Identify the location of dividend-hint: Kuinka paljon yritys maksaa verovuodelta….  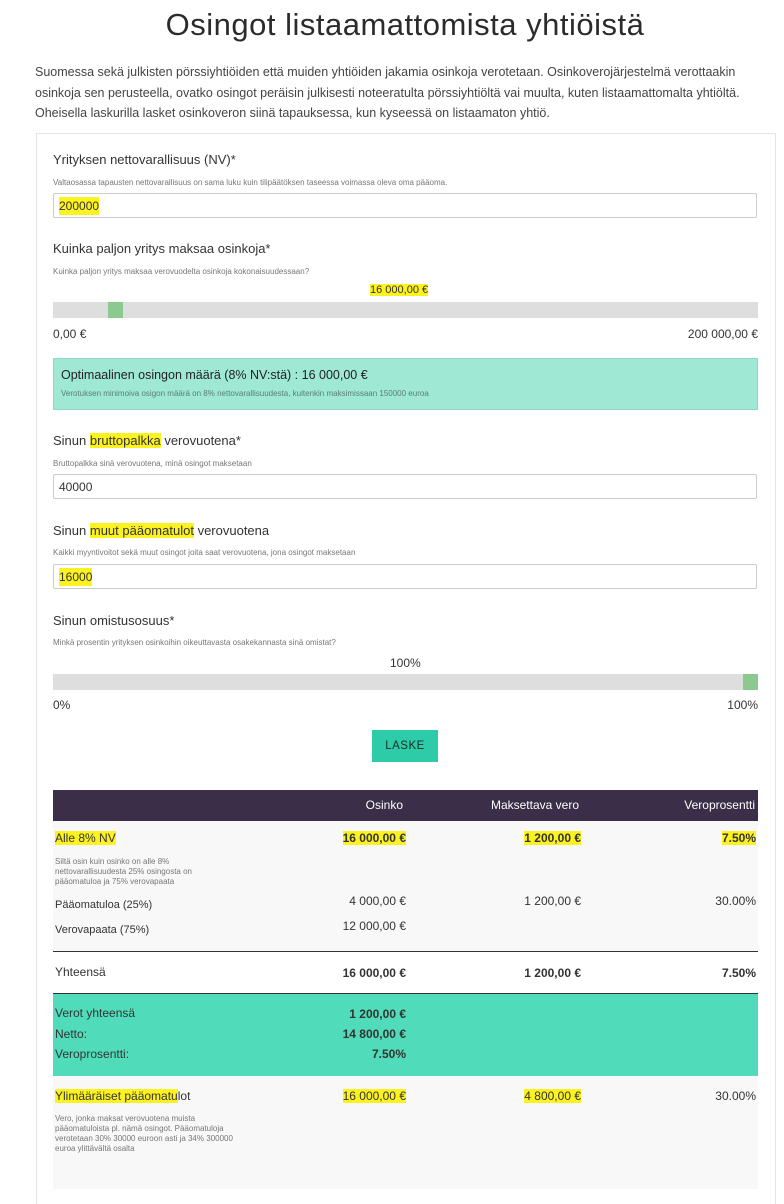
(181, 271).